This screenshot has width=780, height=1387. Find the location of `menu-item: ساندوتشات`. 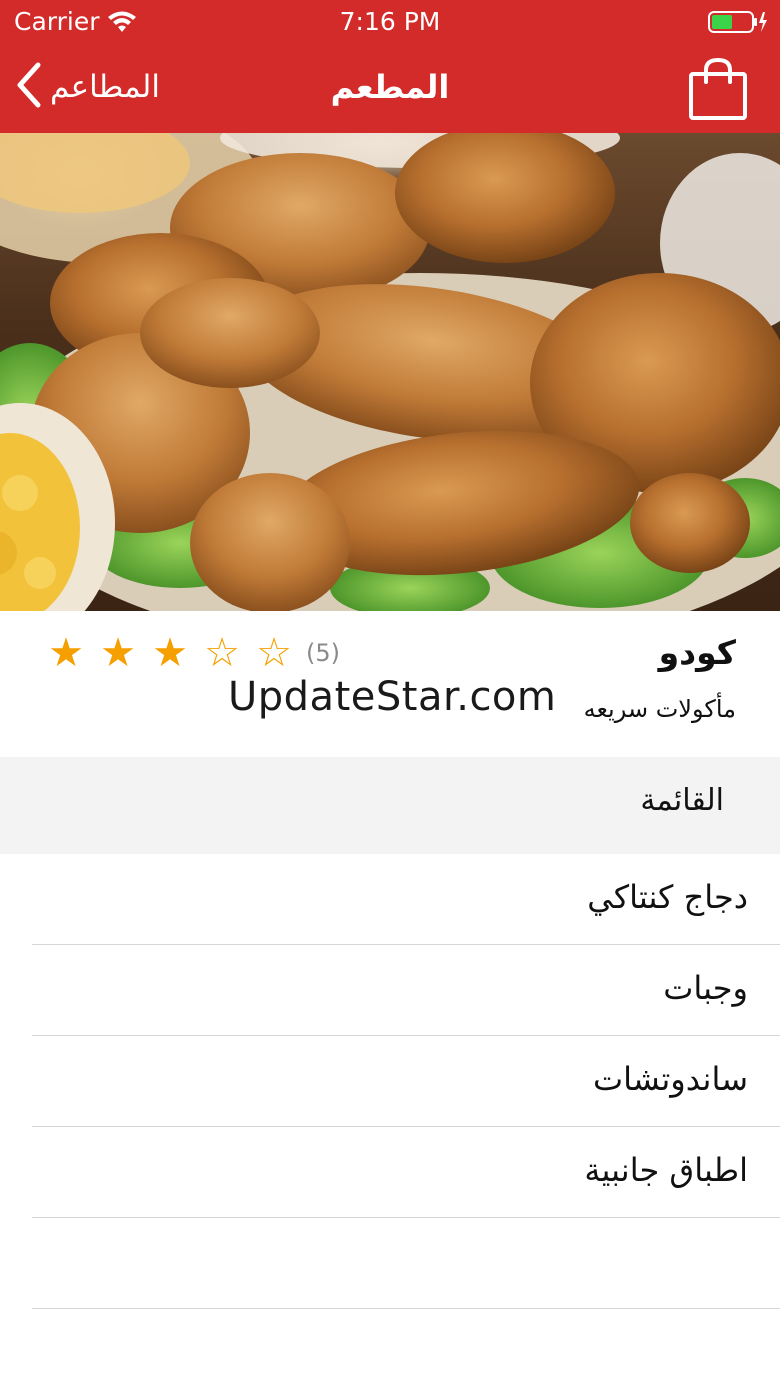

menu-item: ساندوتشات is located at coordinates (390, 1081).